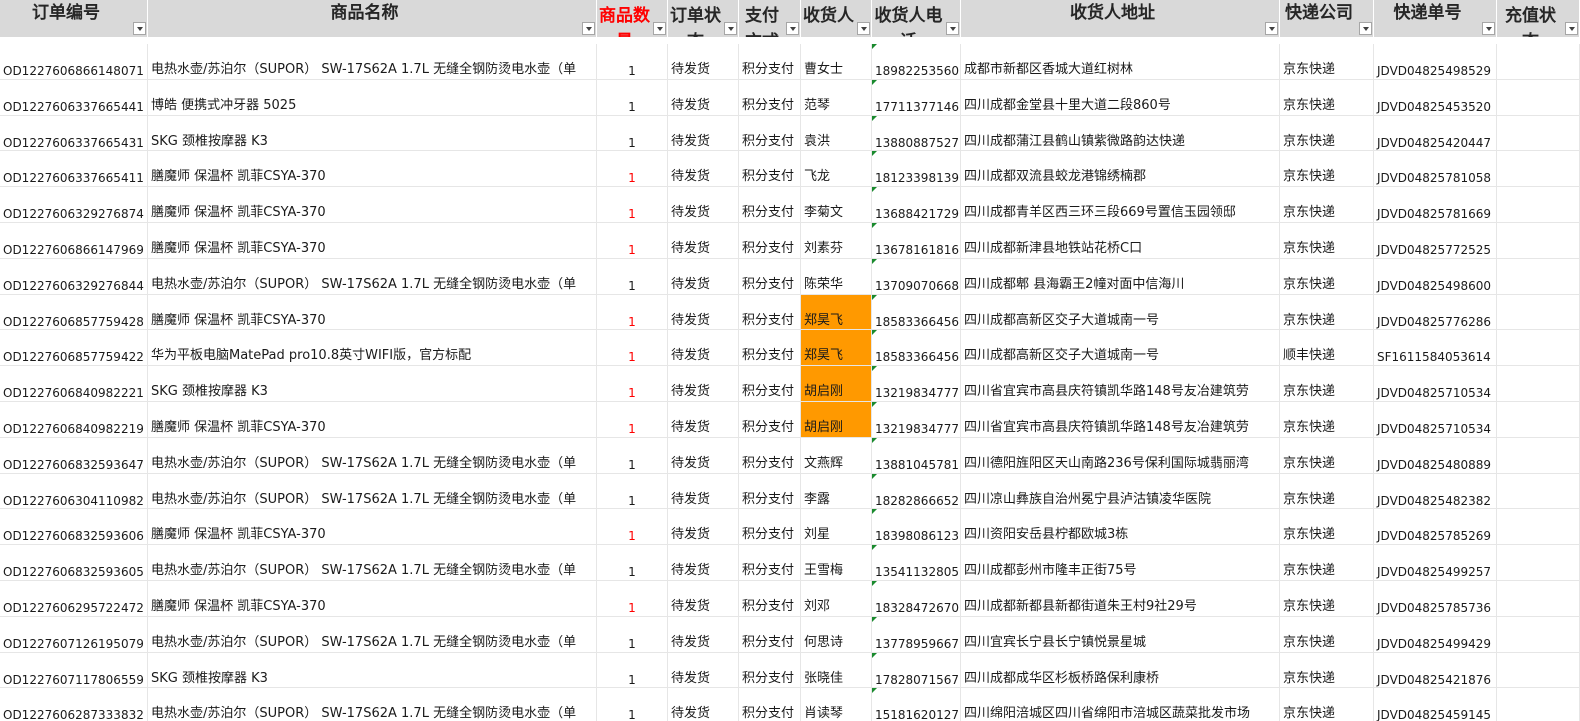 This screenshot has height=721, width=1580. I want to click on cell-order-no: OD1227606287333832, so click(74, 704).